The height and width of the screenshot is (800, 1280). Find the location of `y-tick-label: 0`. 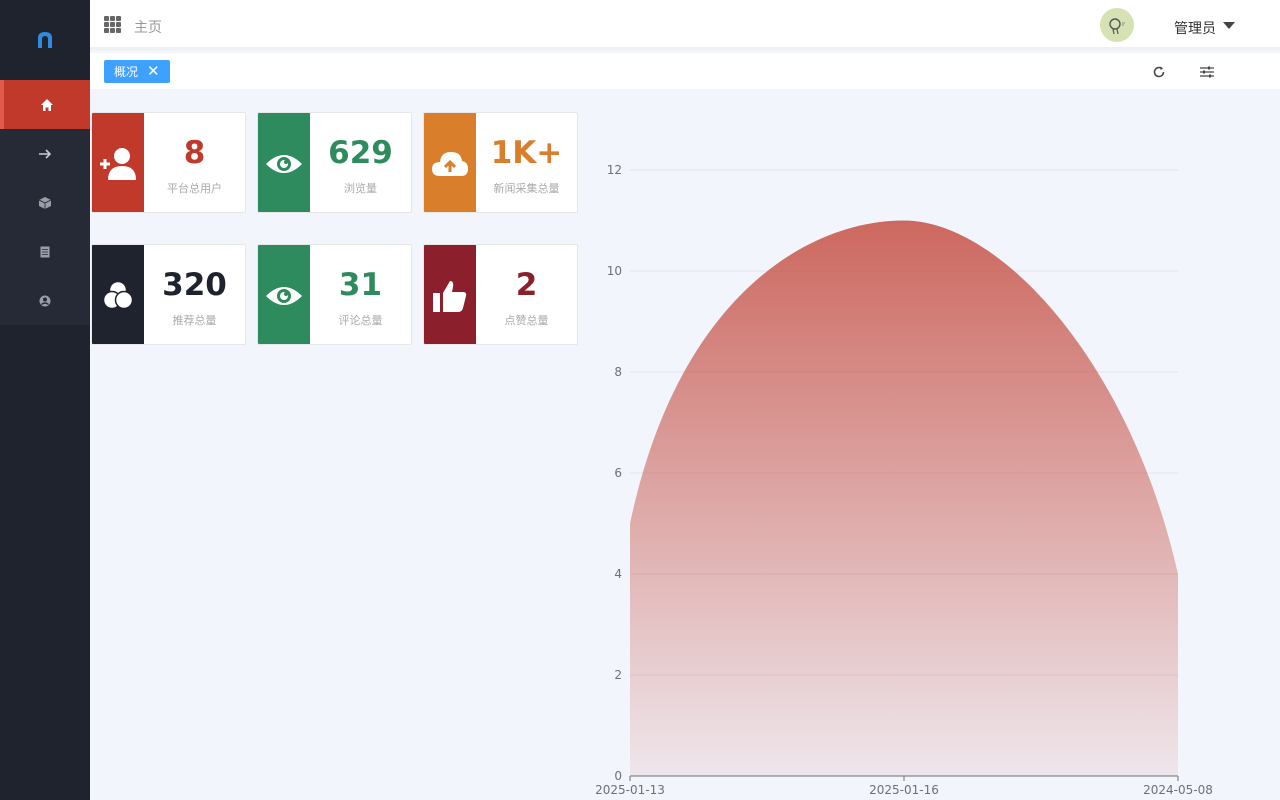

y-tick-label: 0 is located at coordinates (618, 776).